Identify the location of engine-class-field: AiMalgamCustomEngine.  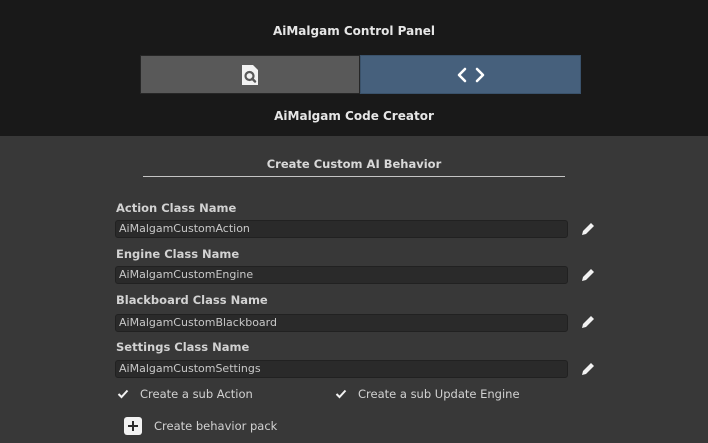
(341, 275).